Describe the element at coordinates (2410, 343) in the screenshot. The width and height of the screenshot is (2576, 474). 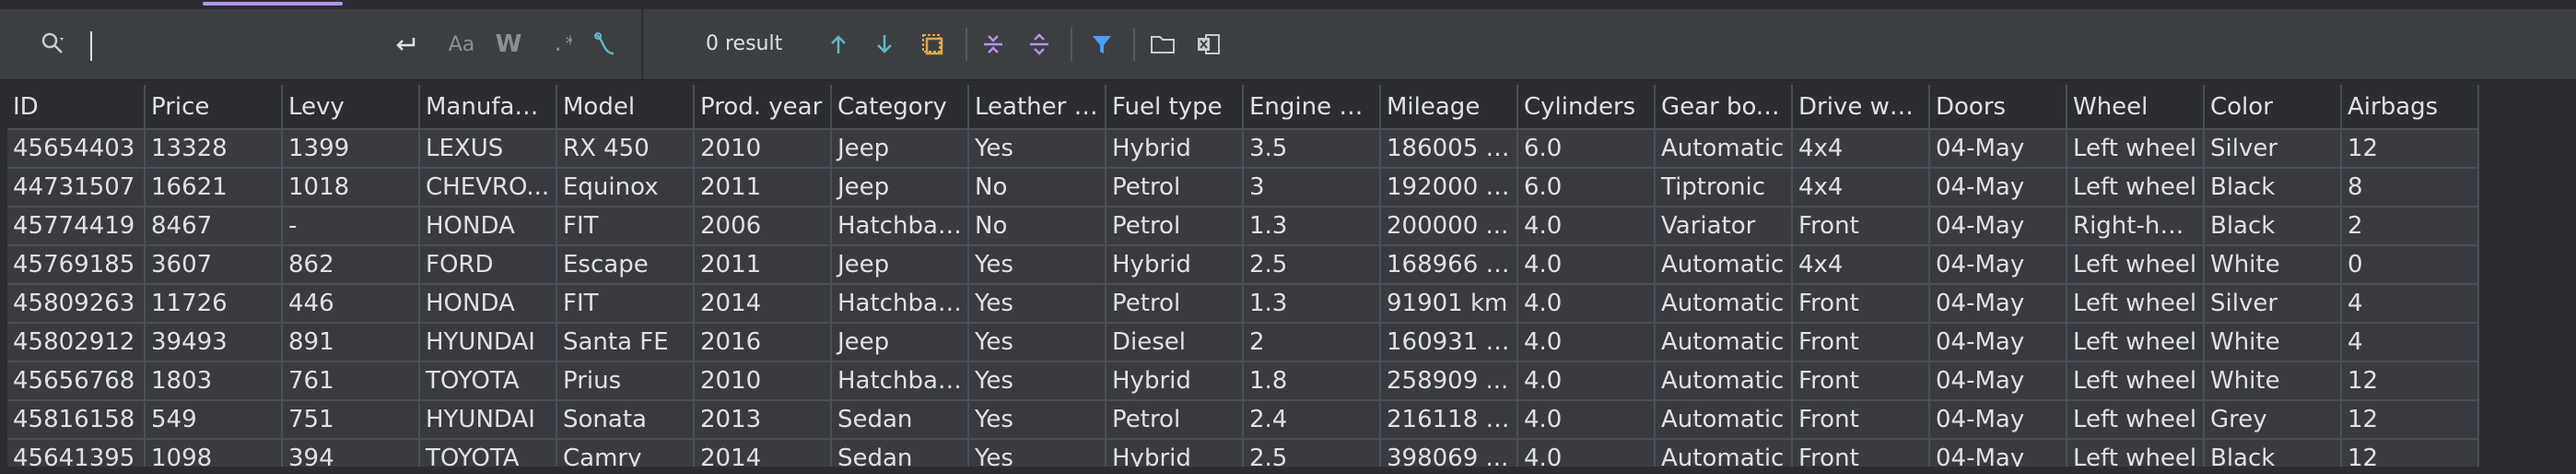
I see `table-cell: 4` at that location.